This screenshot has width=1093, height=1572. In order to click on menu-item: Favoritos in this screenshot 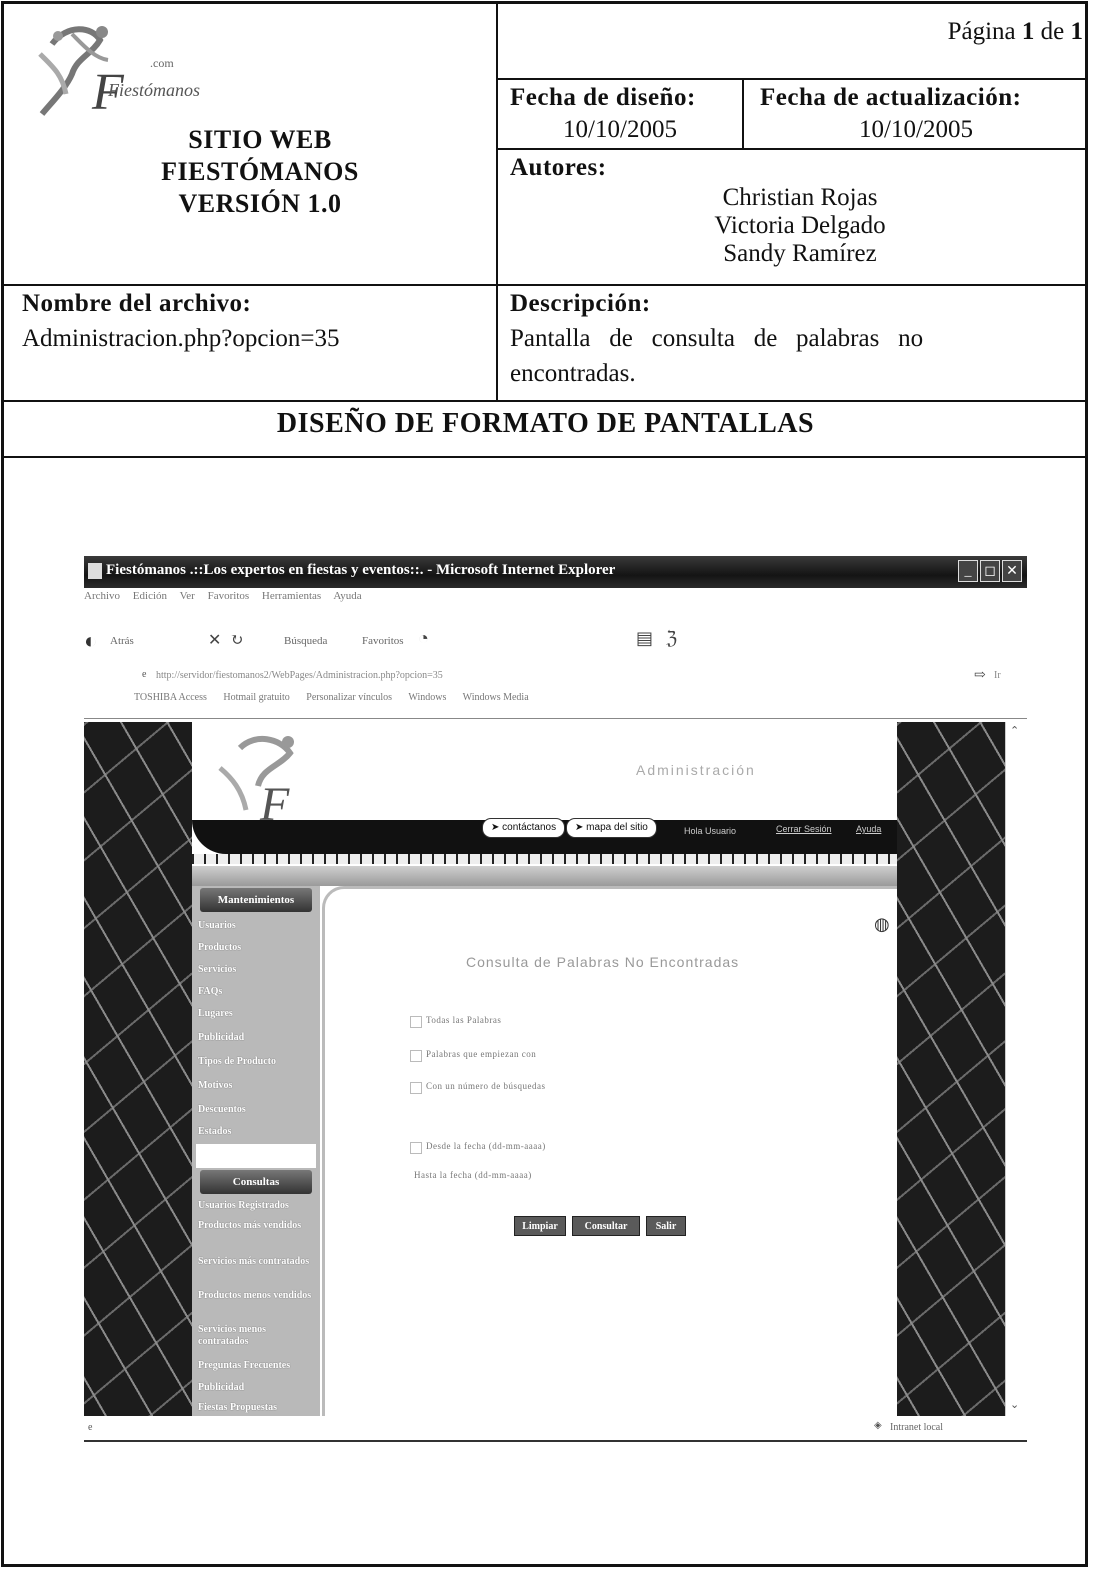, I will do `click(229, 596)`.